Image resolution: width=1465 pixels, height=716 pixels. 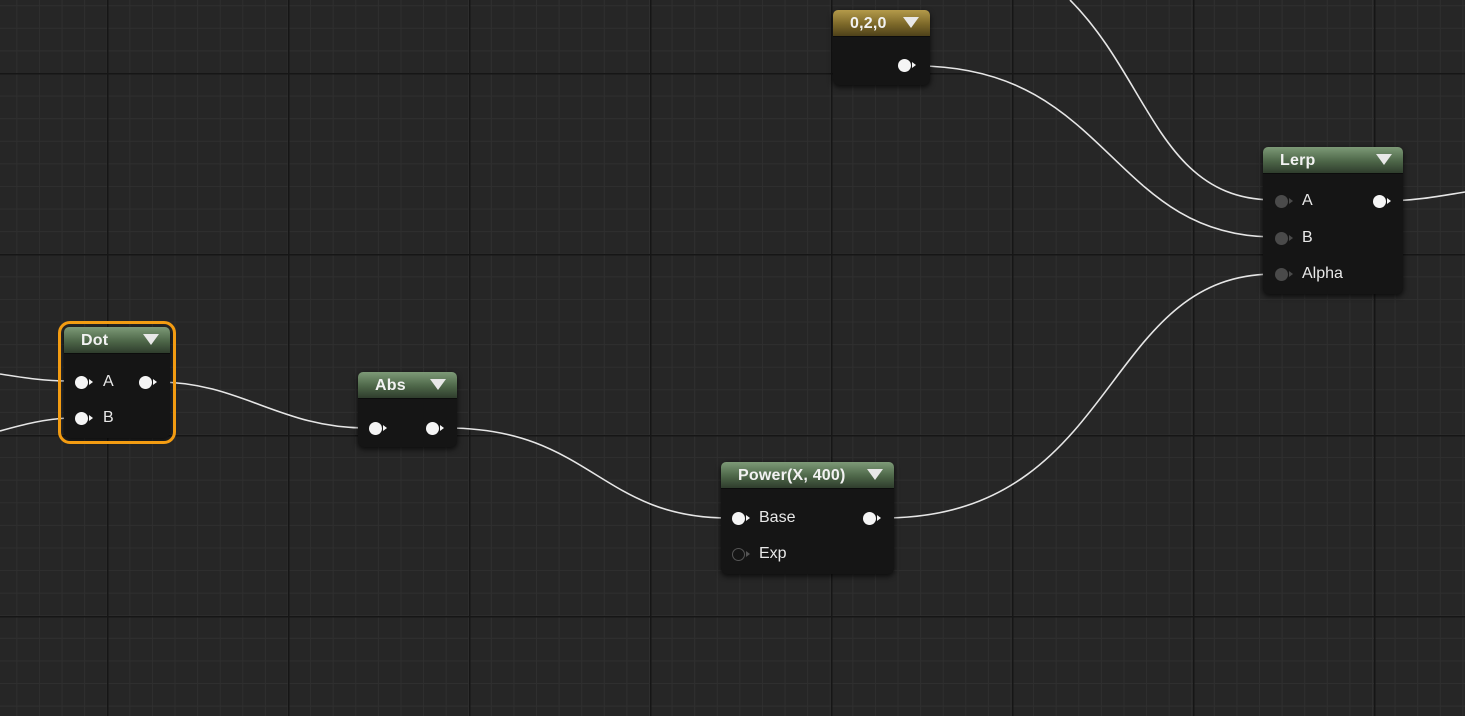 What do you see at coordinates (407, 385) in the screenshot?
I see `node-header: Abs` at bounding box center [407, 385].